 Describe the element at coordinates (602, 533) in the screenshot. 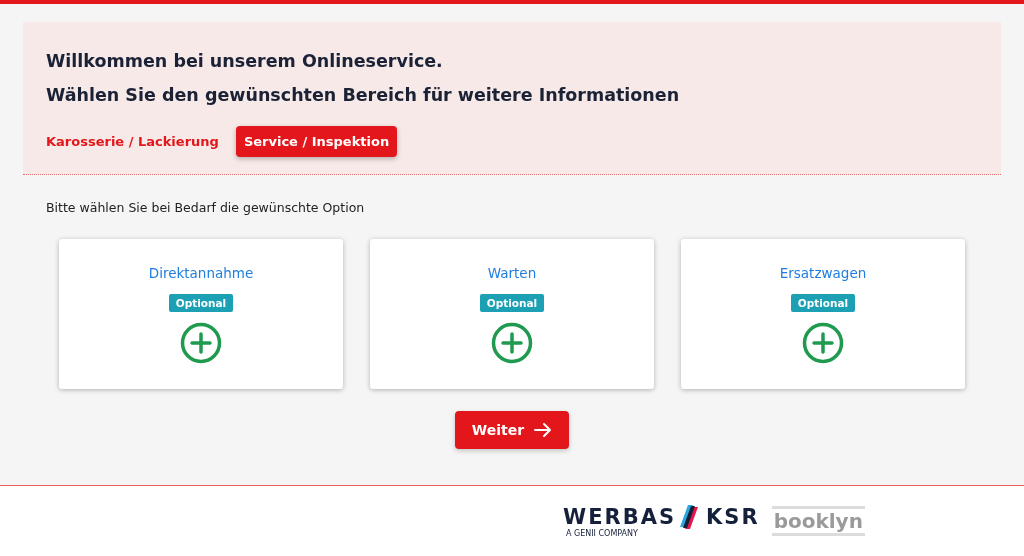

I see `company-tagline: A GENII COMPANY` at that location.